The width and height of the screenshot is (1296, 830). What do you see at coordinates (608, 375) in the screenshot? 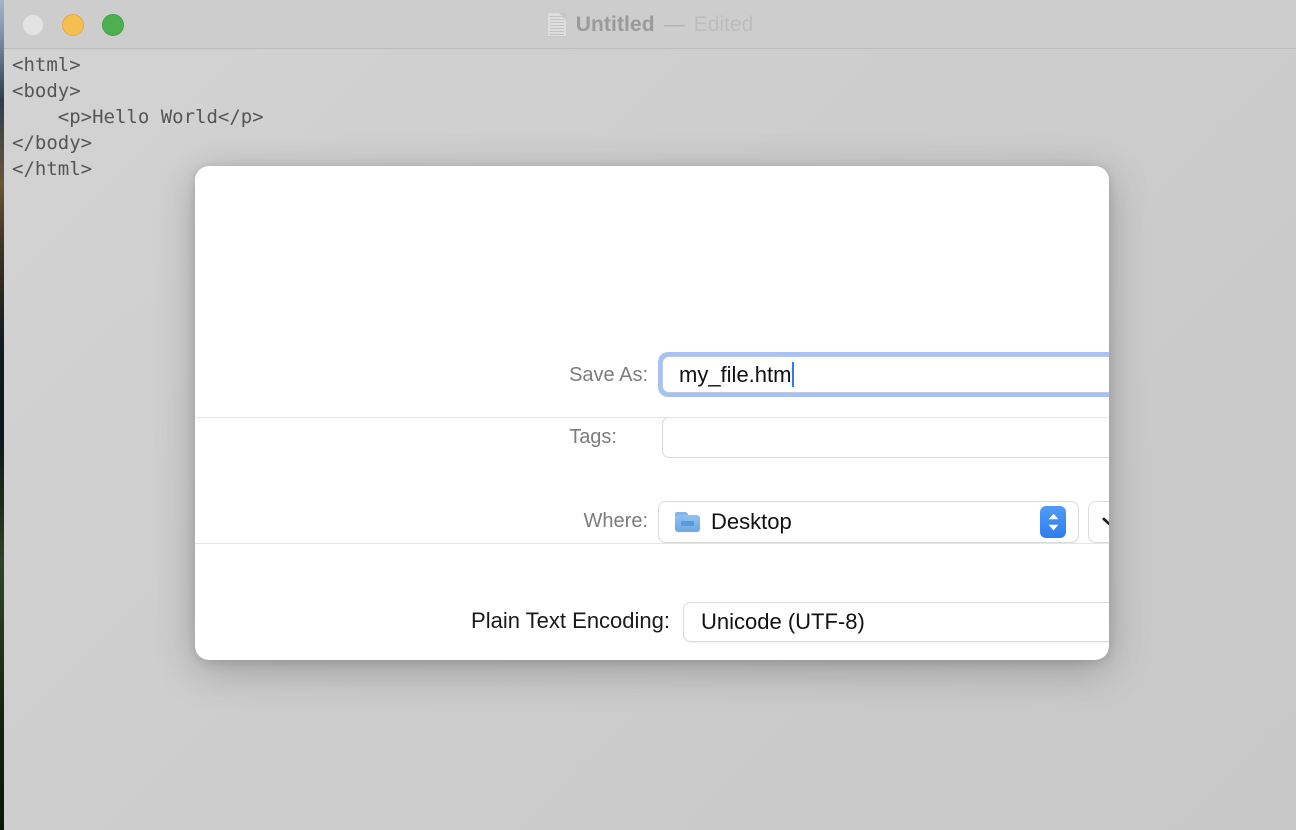
I see `save-as-label: Save As:` at bounding box center [608, 375].